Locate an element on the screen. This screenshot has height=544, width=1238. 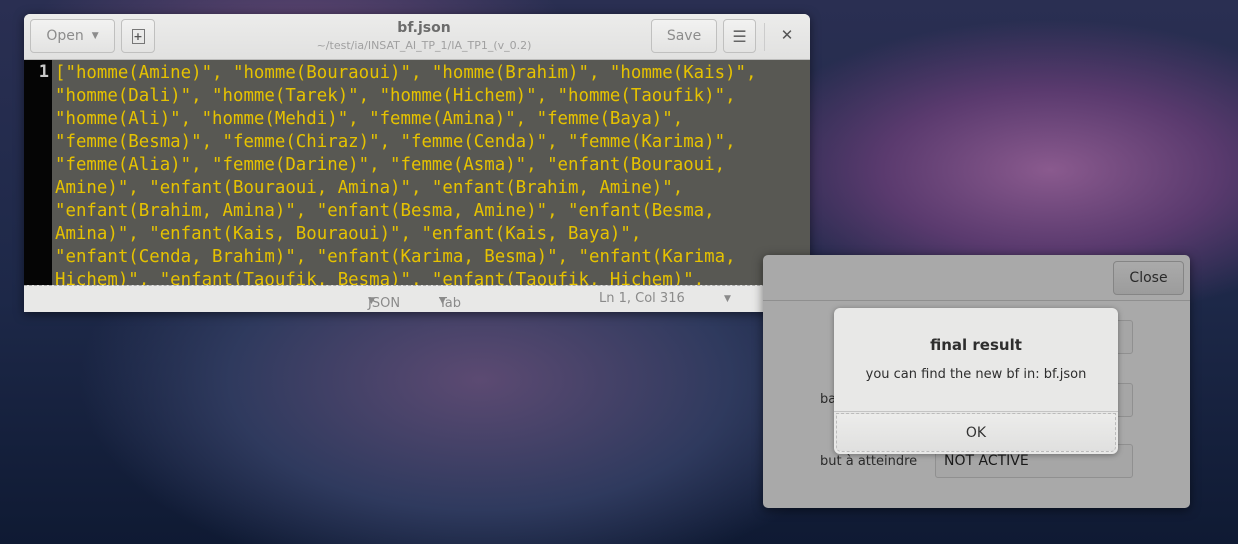
field-3-label: but à atteindre is located at coordinates (869, 461).